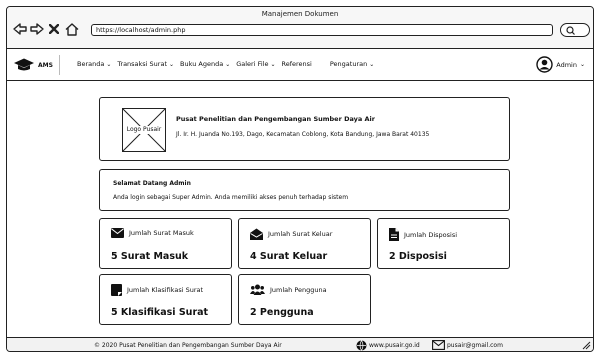  I want to click on envelope-icon, so click(117, 233).